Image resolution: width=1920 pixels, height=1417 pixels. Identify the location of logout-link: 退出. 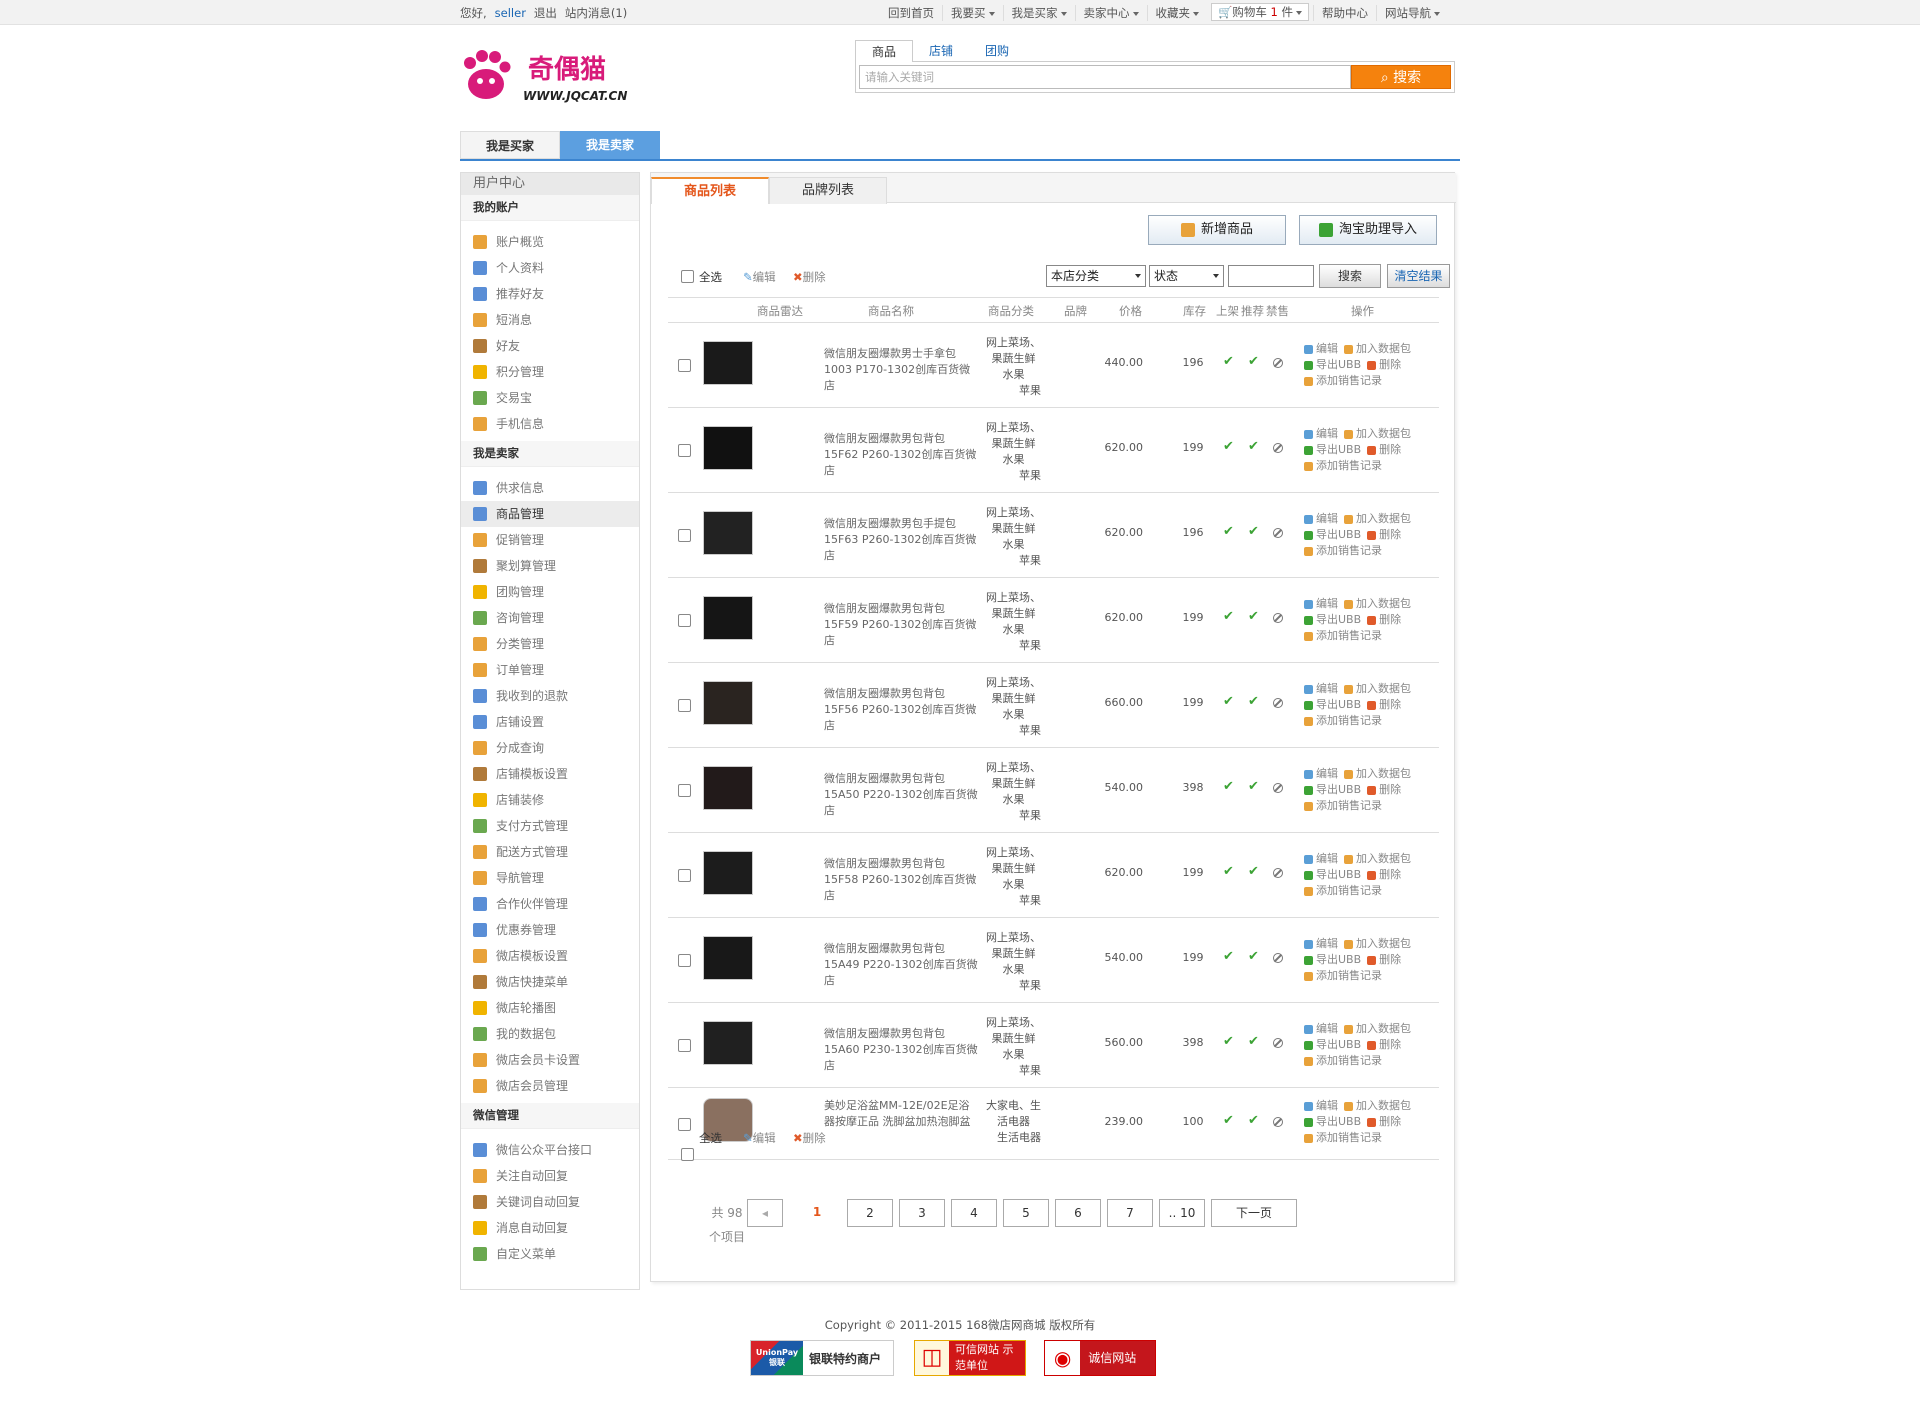
(545, 13).